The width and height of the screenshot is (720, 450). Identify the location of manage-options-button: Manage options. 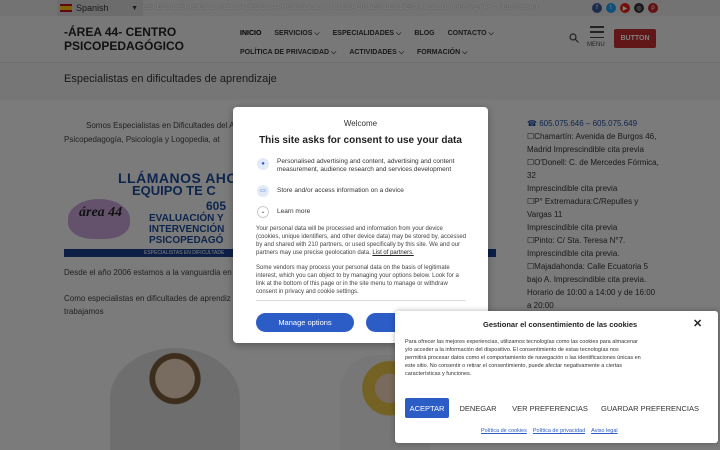
(305, 322).